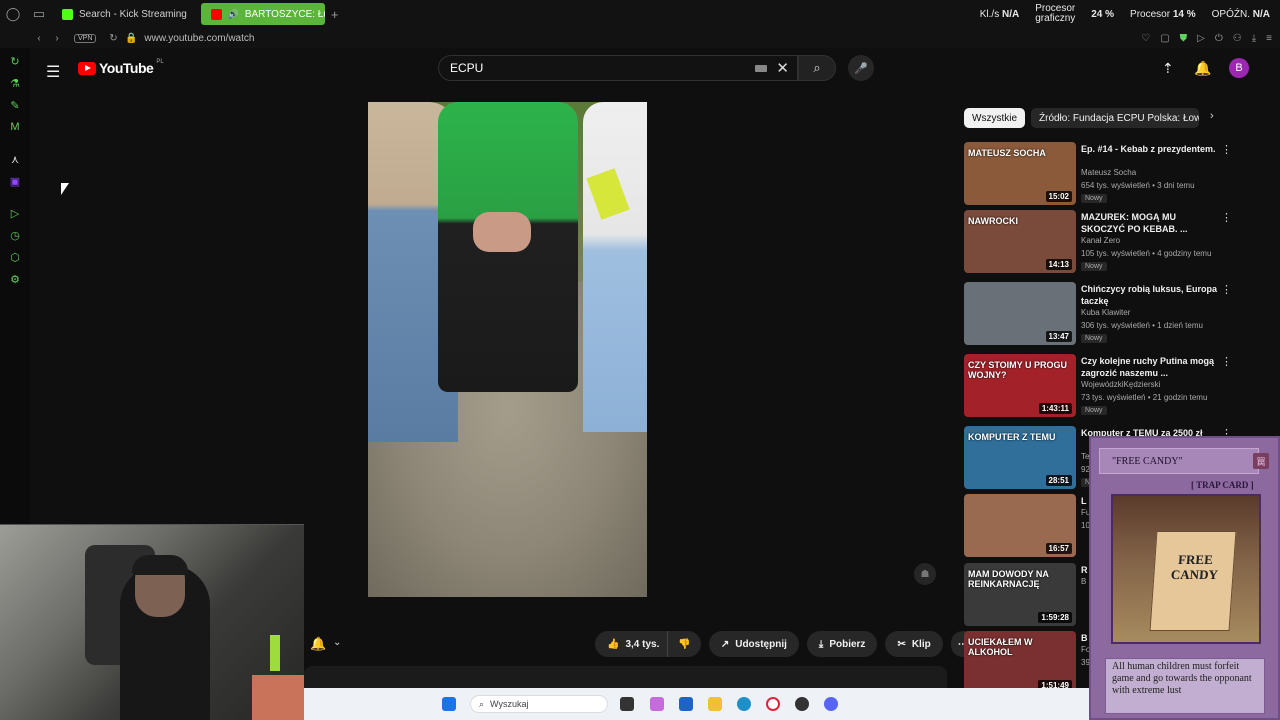  I want to click on channel-name: Kuba Klawiter, so click(1105, 312).